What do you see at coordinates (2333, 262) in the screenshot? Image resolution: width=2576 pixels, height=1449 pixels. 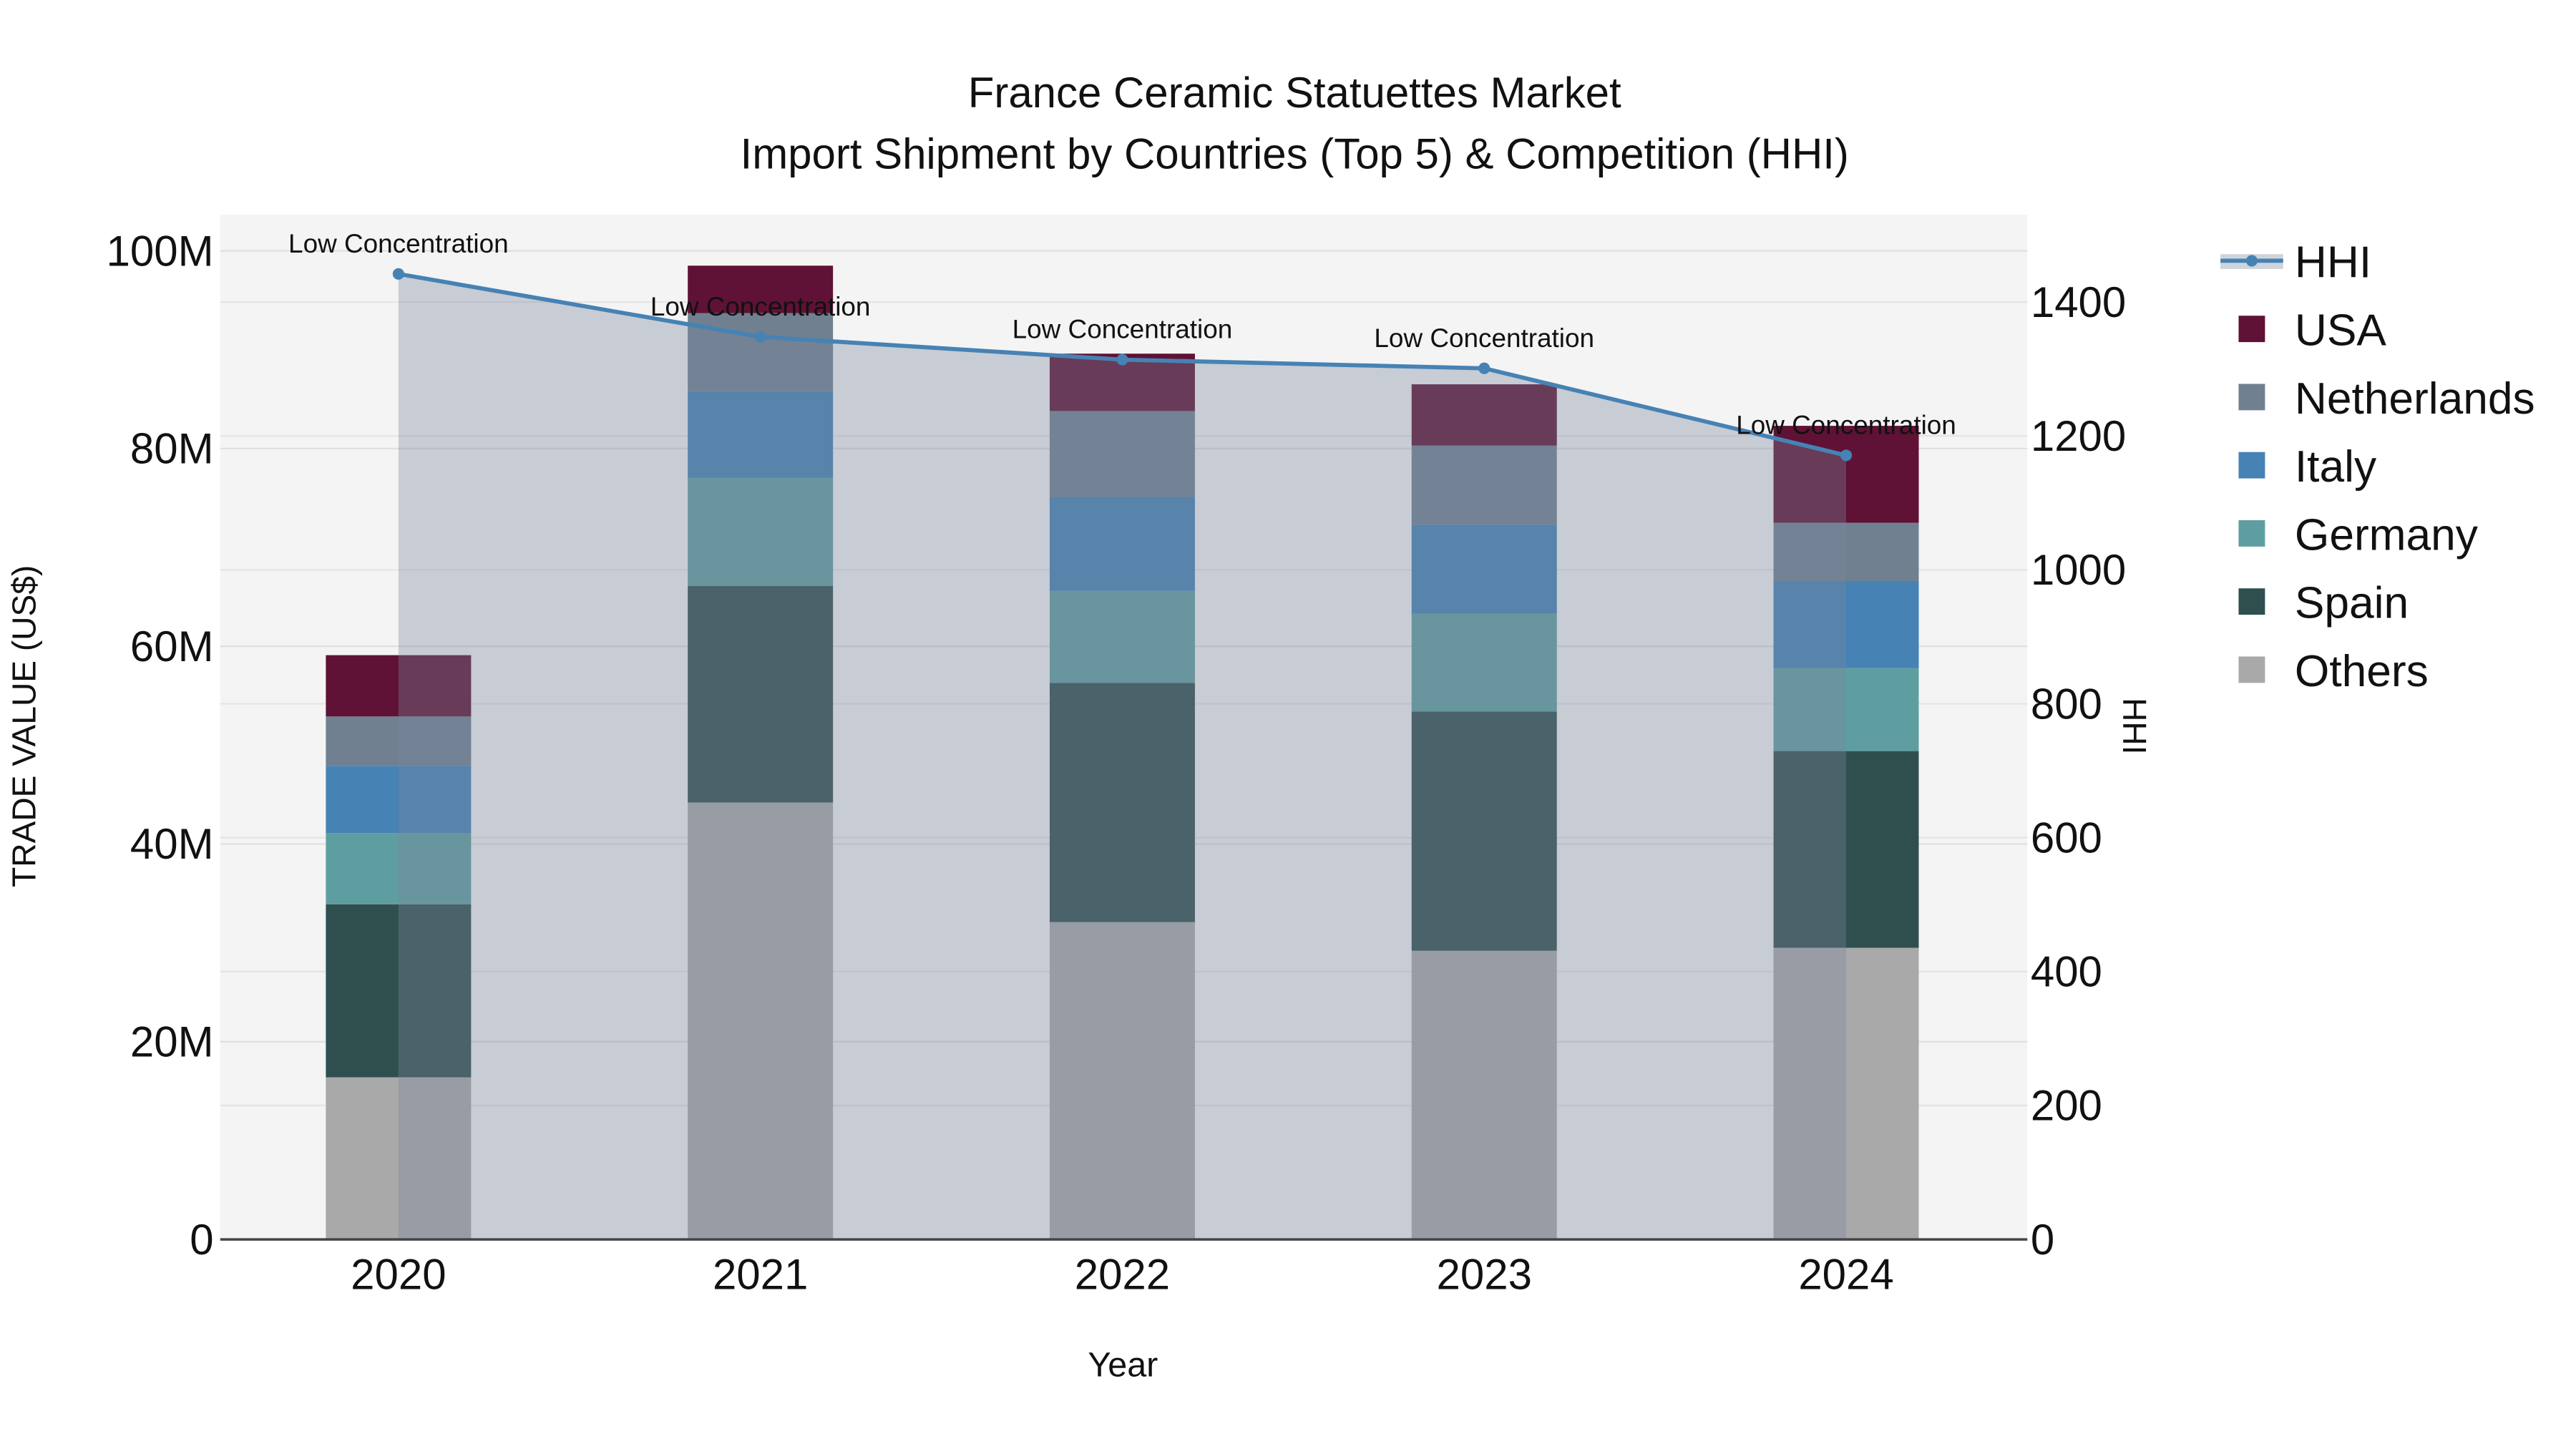 I see `legend-label-hhi: HHI` at bounding box center [2333, 262].